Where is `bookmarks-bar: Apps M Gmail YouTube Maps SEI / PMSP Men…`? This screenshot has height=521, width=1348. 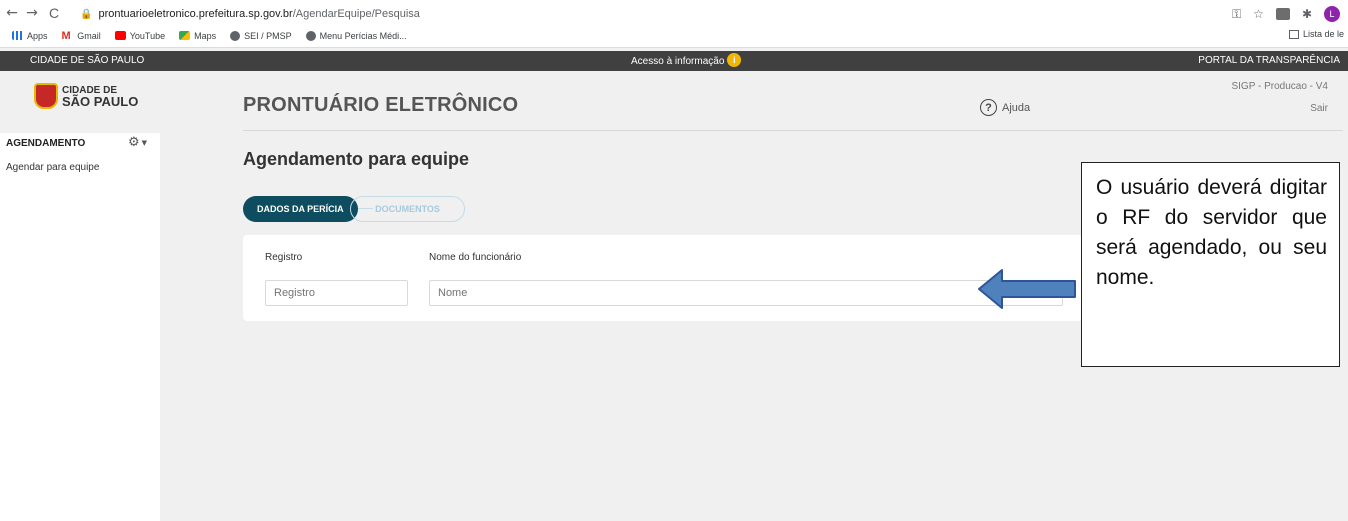
bookmarks-bar: Apps M Gmail YouTube Maps SEI / PMSP Men… is located at coordinates (674, 36).